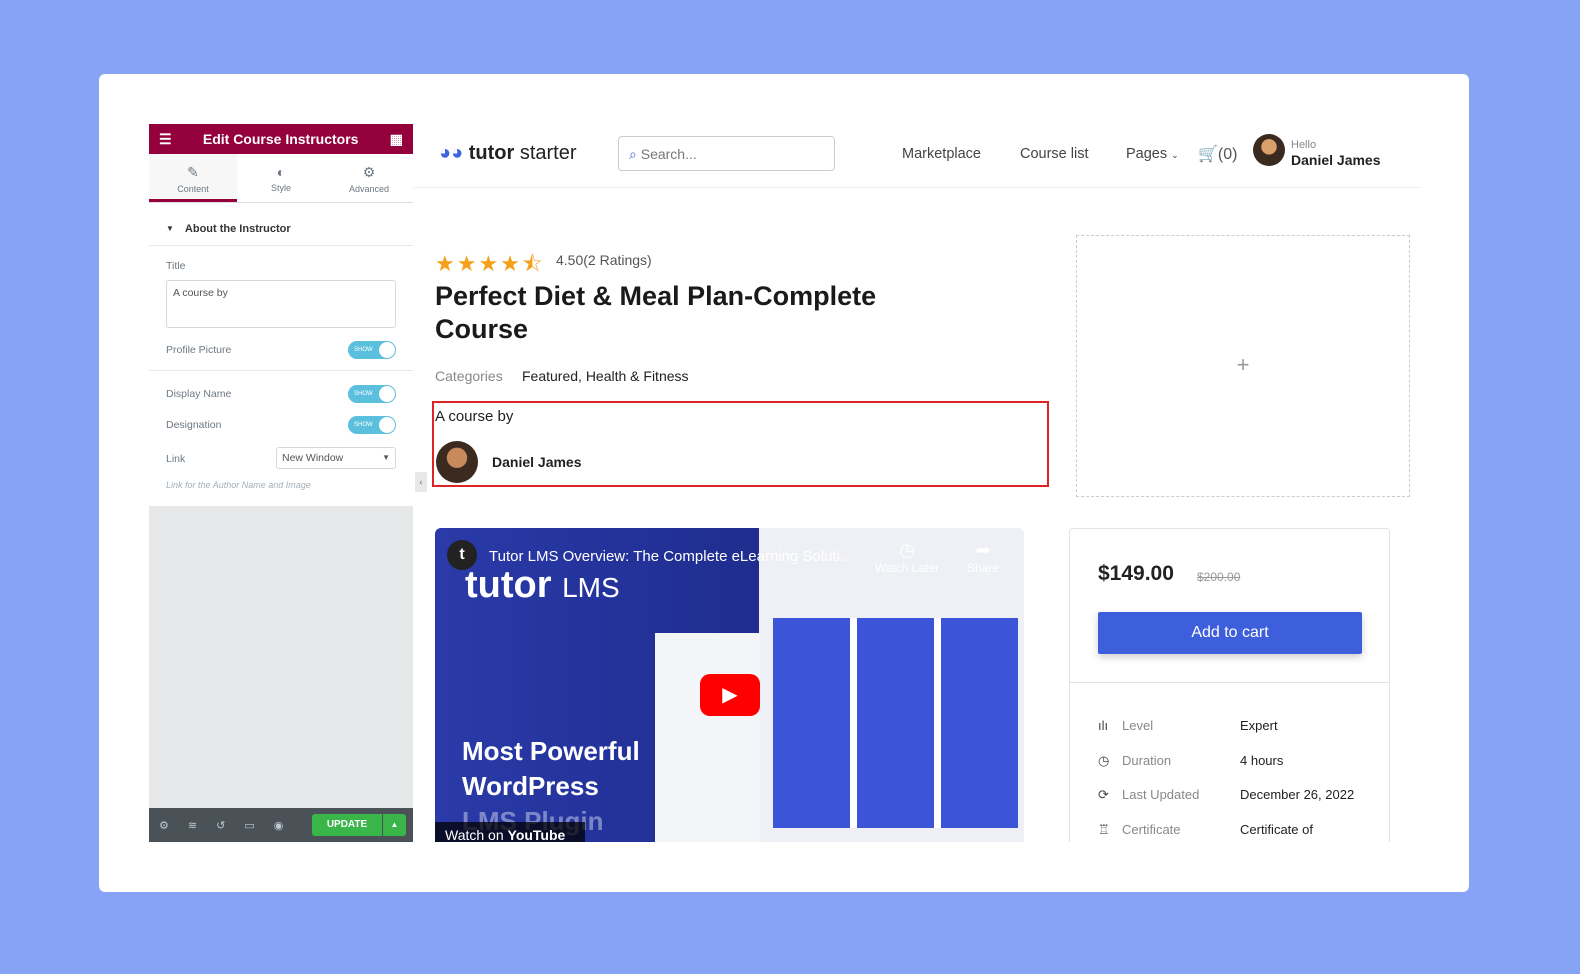  What do you see at coordinates (1054, 154) in the screenshot?
I see `nav-course-list: Course list` at bounding box center [1054, 154].